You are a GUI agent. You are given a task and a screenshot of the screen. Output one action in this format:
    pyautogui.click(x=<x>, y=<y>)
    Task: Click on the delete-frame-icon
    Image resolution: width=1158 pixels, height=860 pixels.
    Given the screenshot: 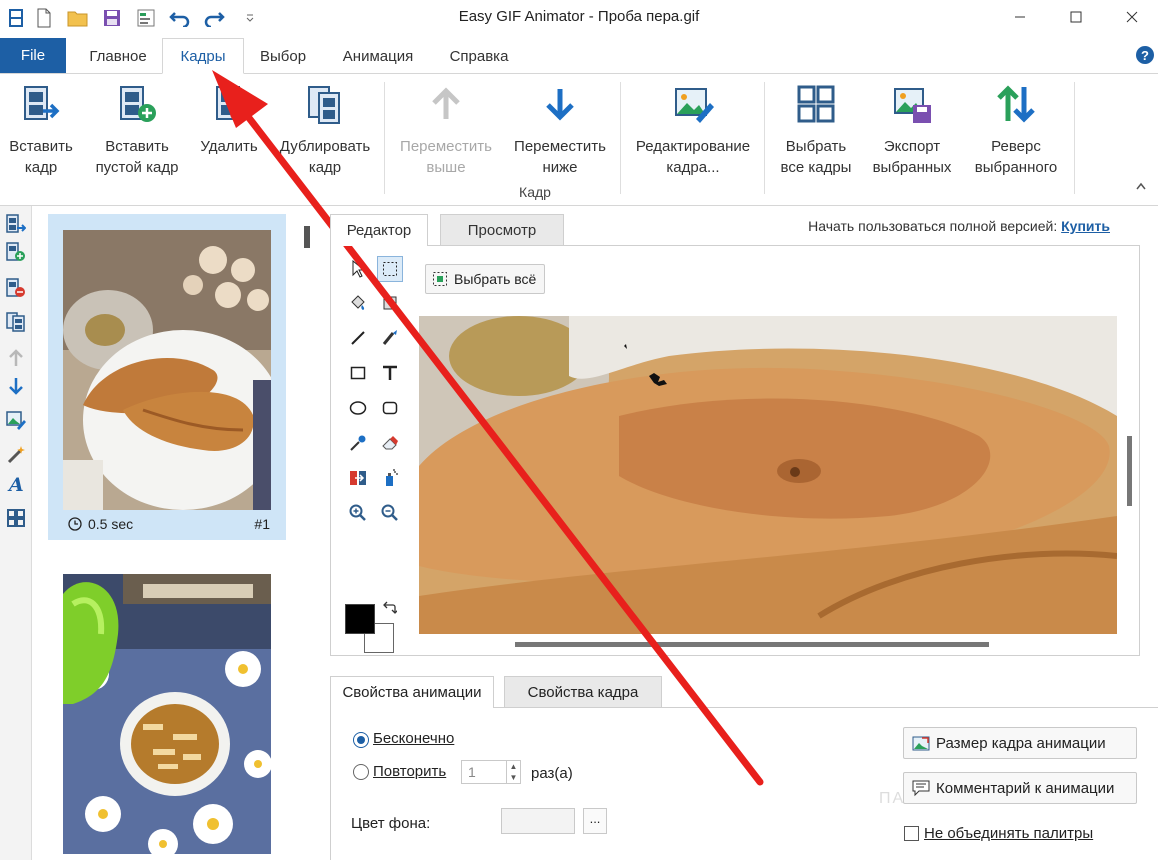 What is the action you would take?
    pyautogui.click(x=16, y=288)
    